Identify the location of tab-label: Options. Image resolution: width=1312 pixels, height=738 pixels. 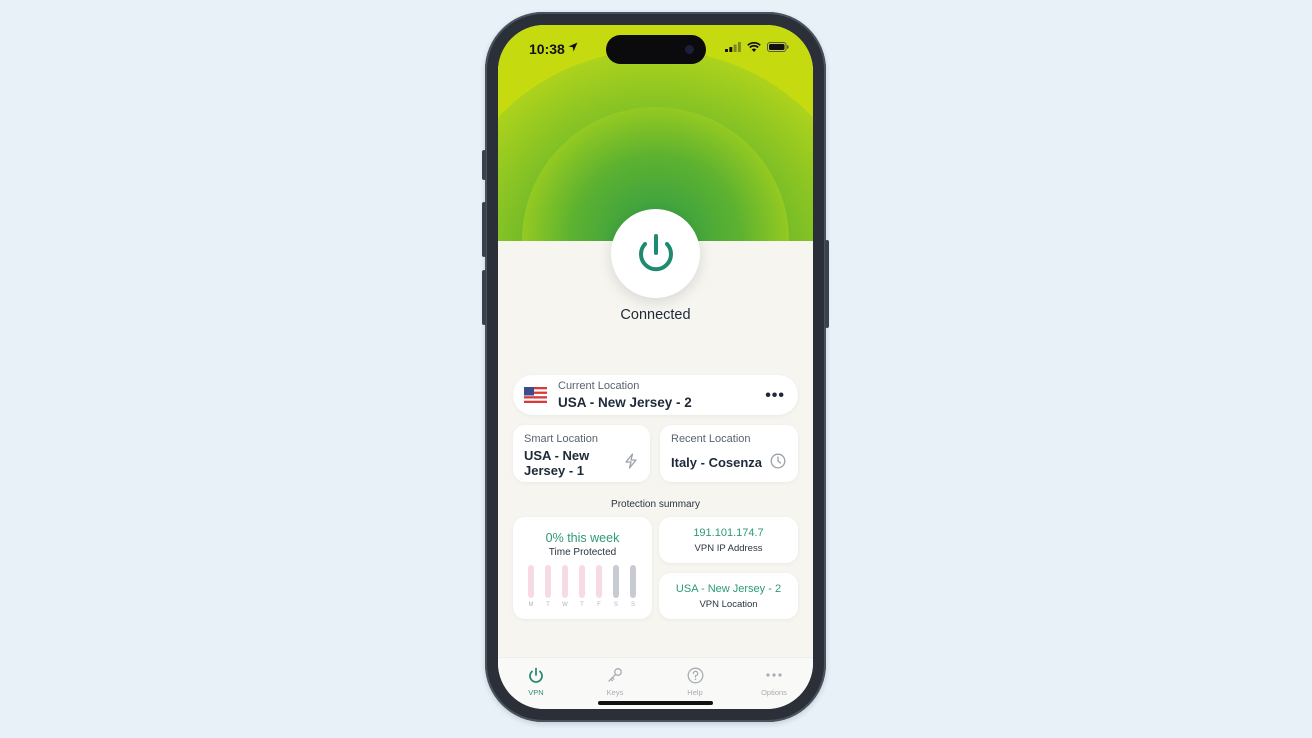
(774, 692).